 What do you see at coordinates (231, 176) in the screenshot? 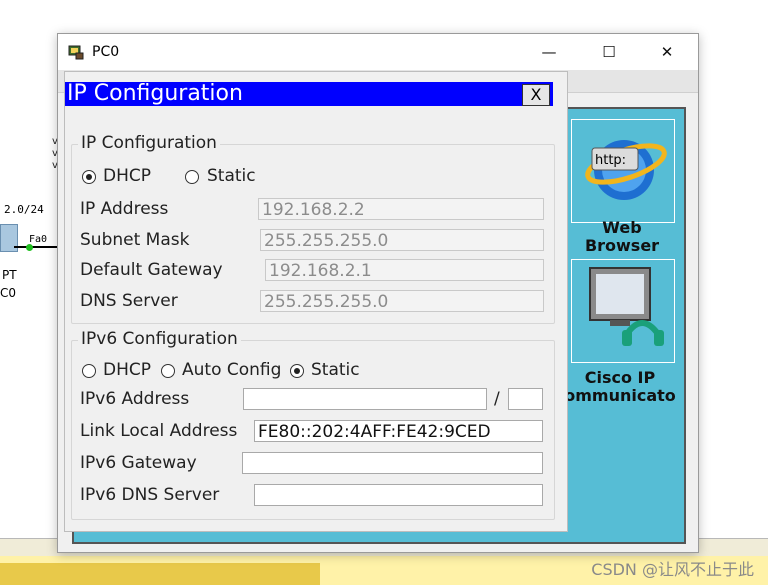
I see `ipv4-static-label: Static` at bounding box center [231, 176].